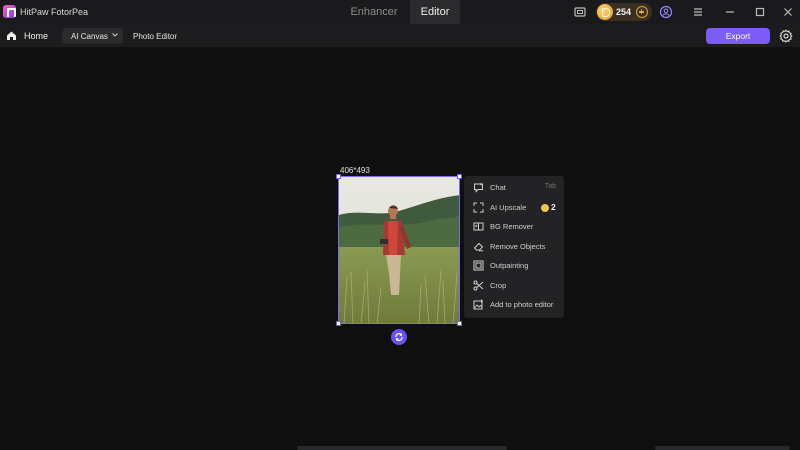 This screenshot has height=450, width=800. Describe the element at coordinates (115, 35) in the screenshot. I see `chevron-down-icon` at that location.